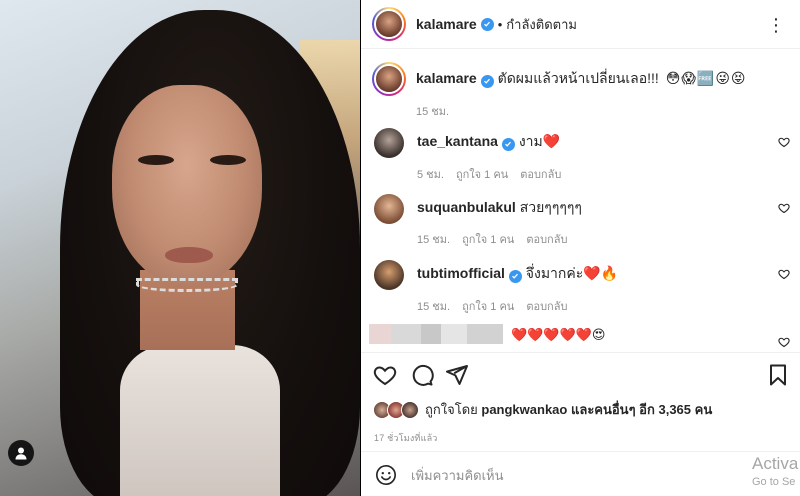  What do you see at coordinates (541, 24) in the screenshot?
I see `follow-status-button: กำลังติดตาม` at bounding box center [541, 24].